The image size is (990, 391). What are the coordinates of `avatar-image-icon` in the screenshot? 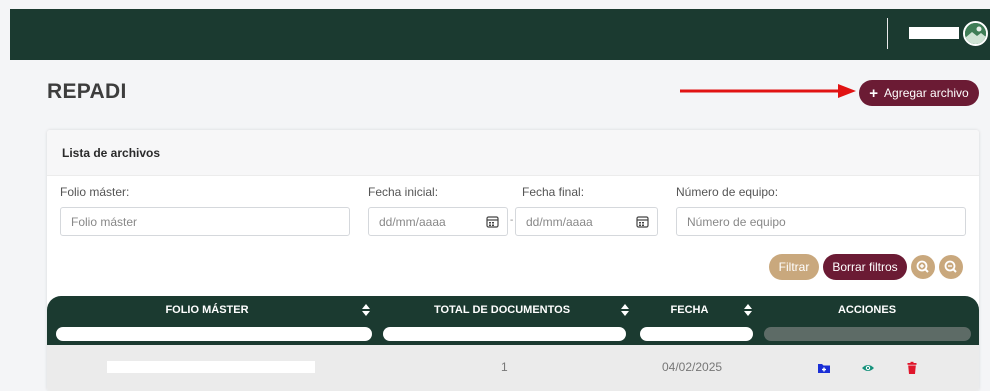 It's located at (975, 33).